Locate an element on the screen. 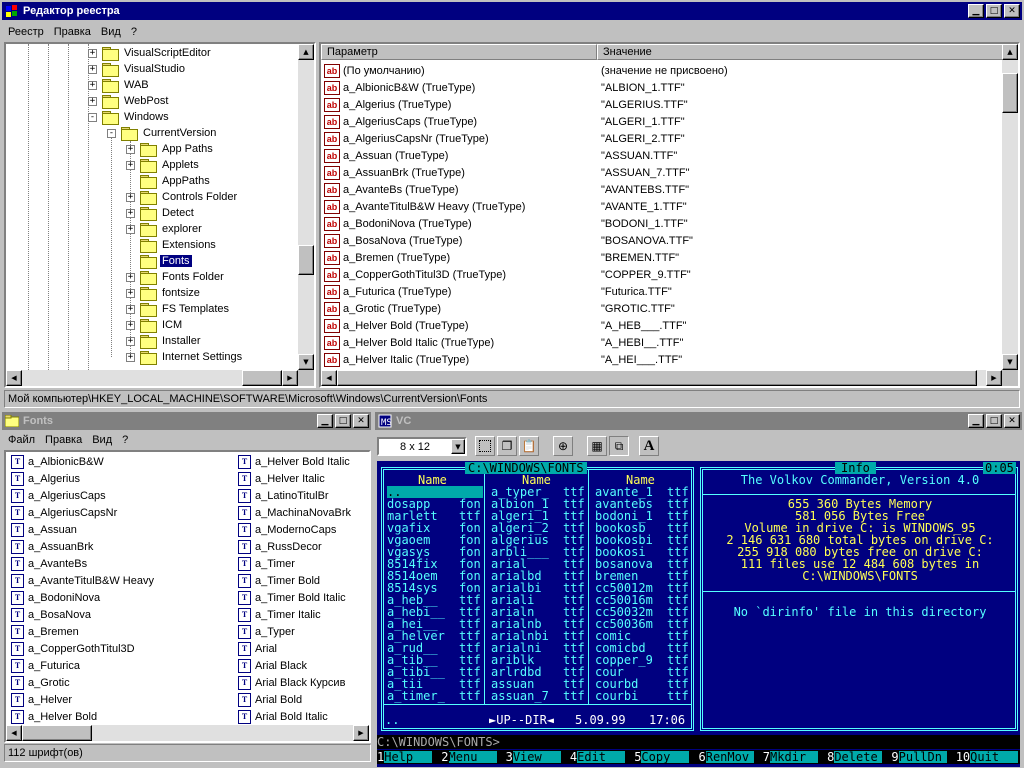 This screenshot has width=1024, height=768. vc-file-entry: a_timer_ ttf is located at coordinates (437, 696).